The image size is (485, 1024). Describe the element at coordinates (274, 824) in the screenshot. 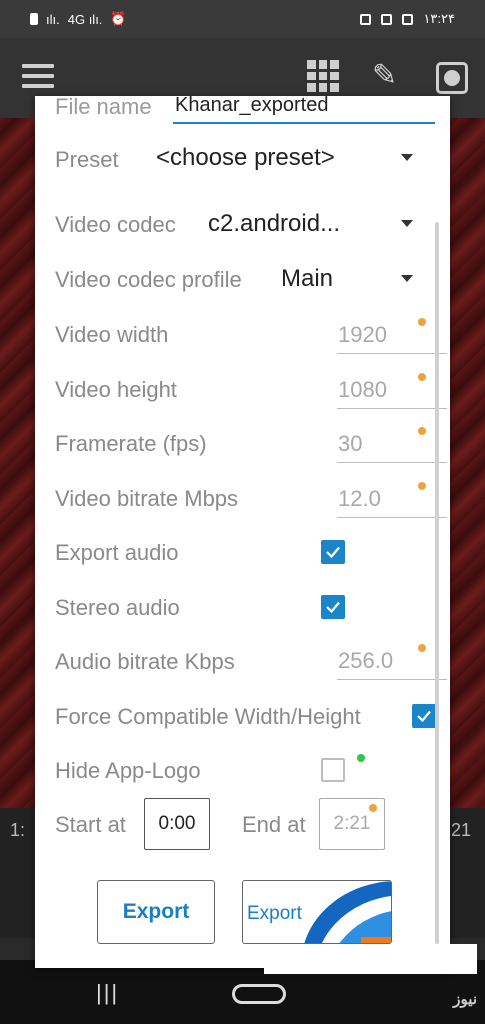

I see `end-at-label: End at` at that location.